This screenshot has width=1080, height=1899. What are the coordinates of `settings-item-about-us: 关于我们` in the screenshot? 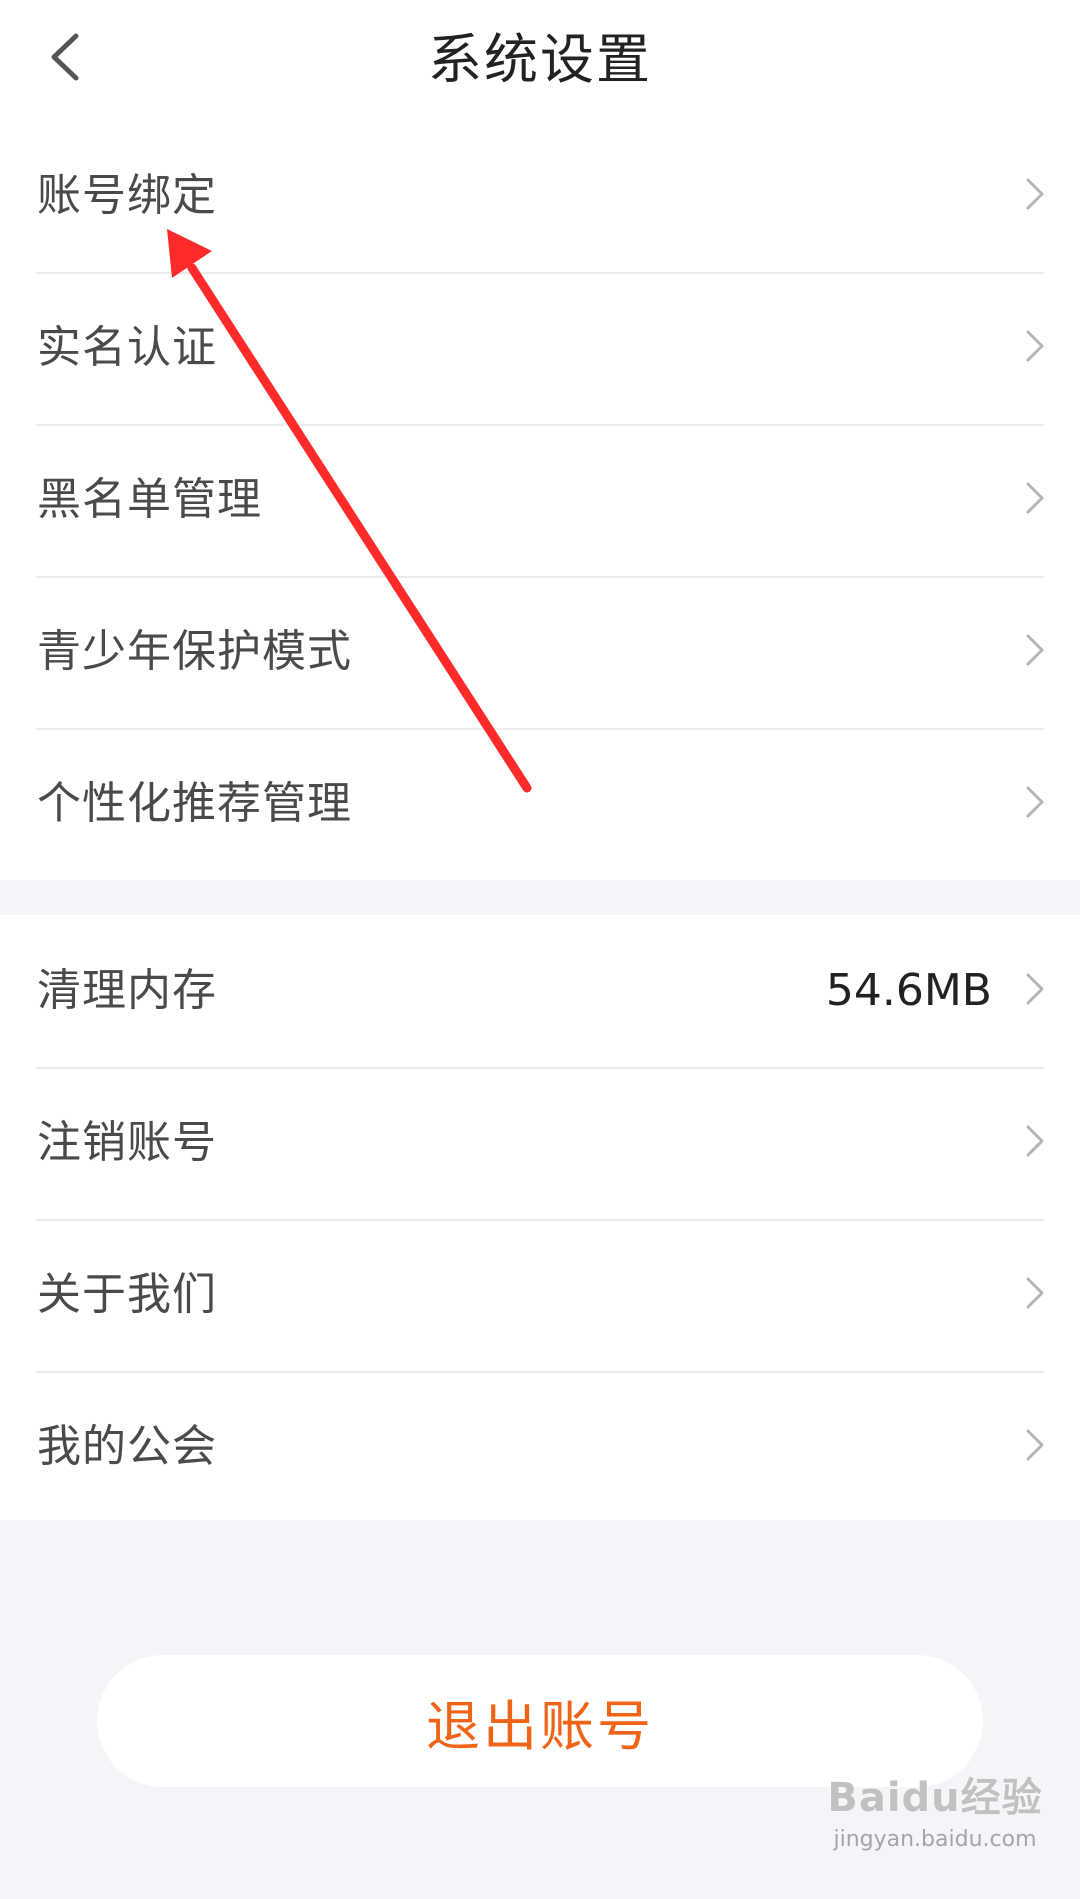 It's located at (540, 1295).